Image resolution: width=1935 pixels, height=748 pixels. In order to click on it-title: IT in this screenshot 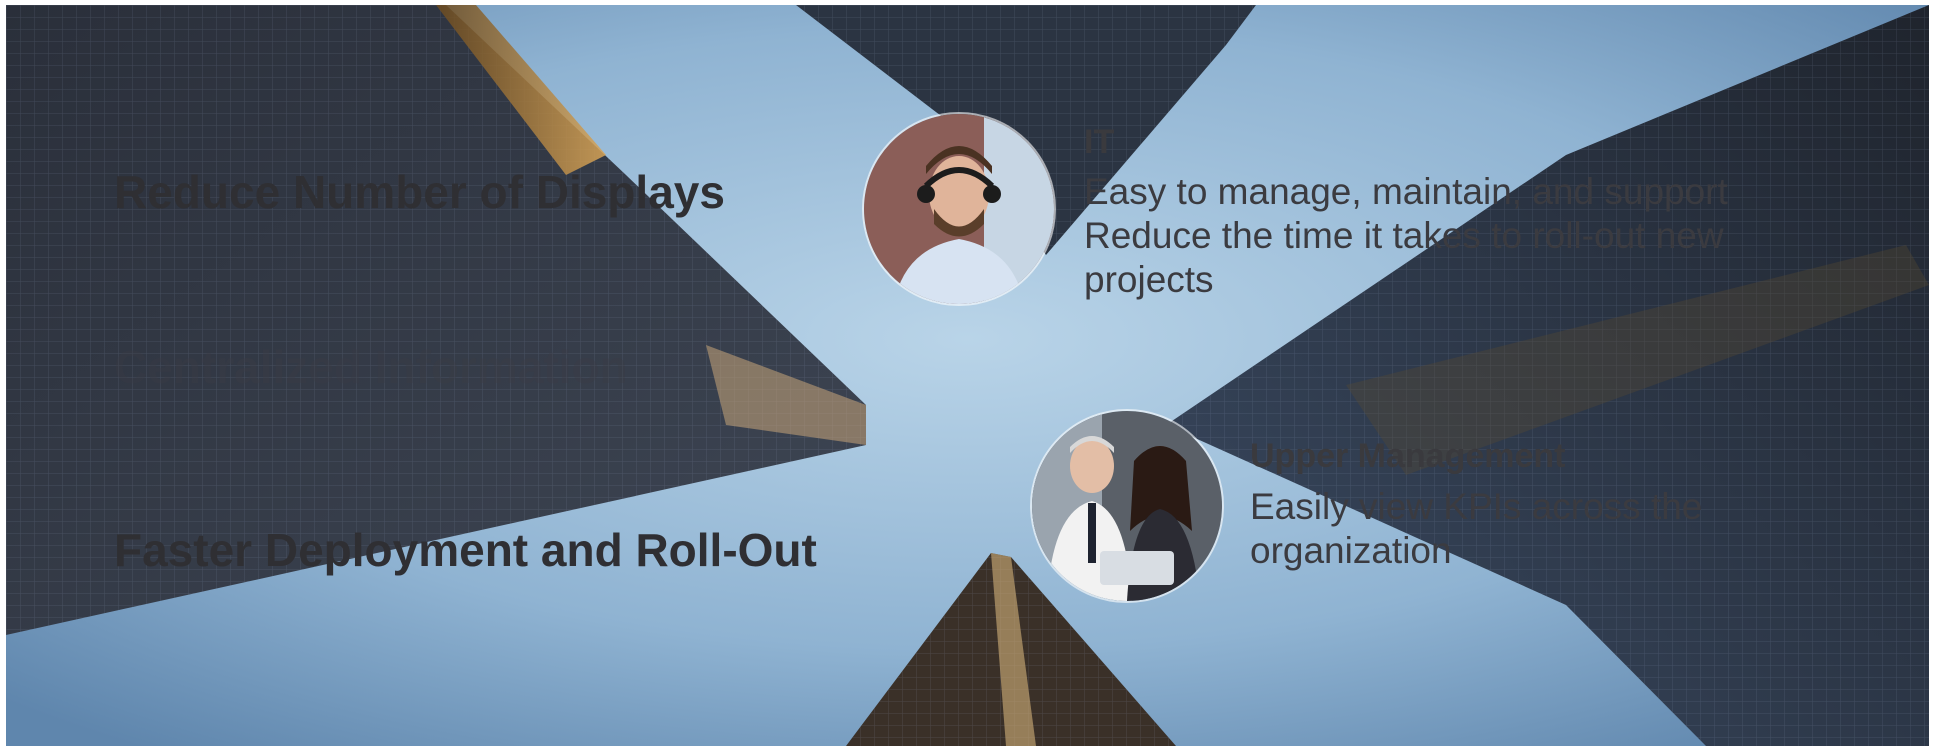, I will do `click(1099, 142)`.